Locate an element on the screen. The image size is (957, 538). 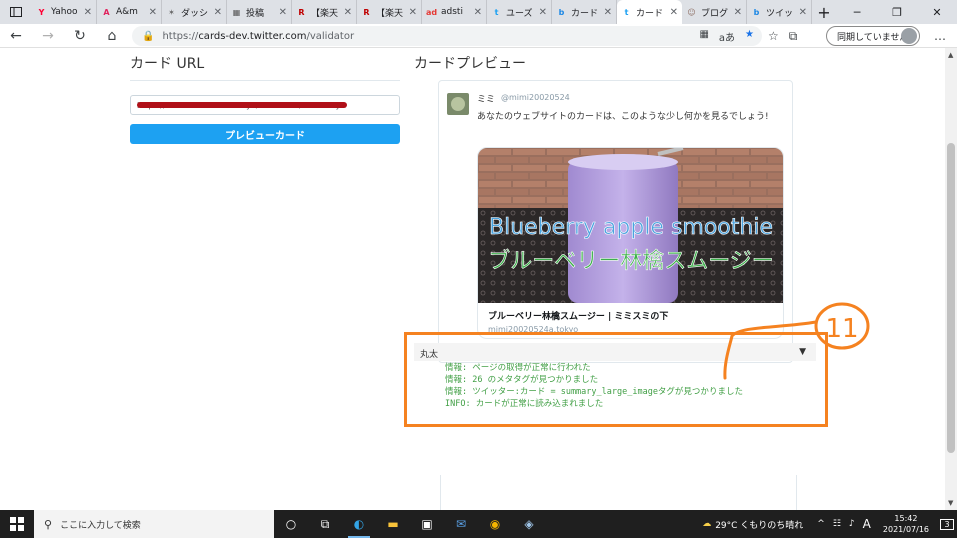
tab-title: Yahoo is located at coordinates (64, 12).